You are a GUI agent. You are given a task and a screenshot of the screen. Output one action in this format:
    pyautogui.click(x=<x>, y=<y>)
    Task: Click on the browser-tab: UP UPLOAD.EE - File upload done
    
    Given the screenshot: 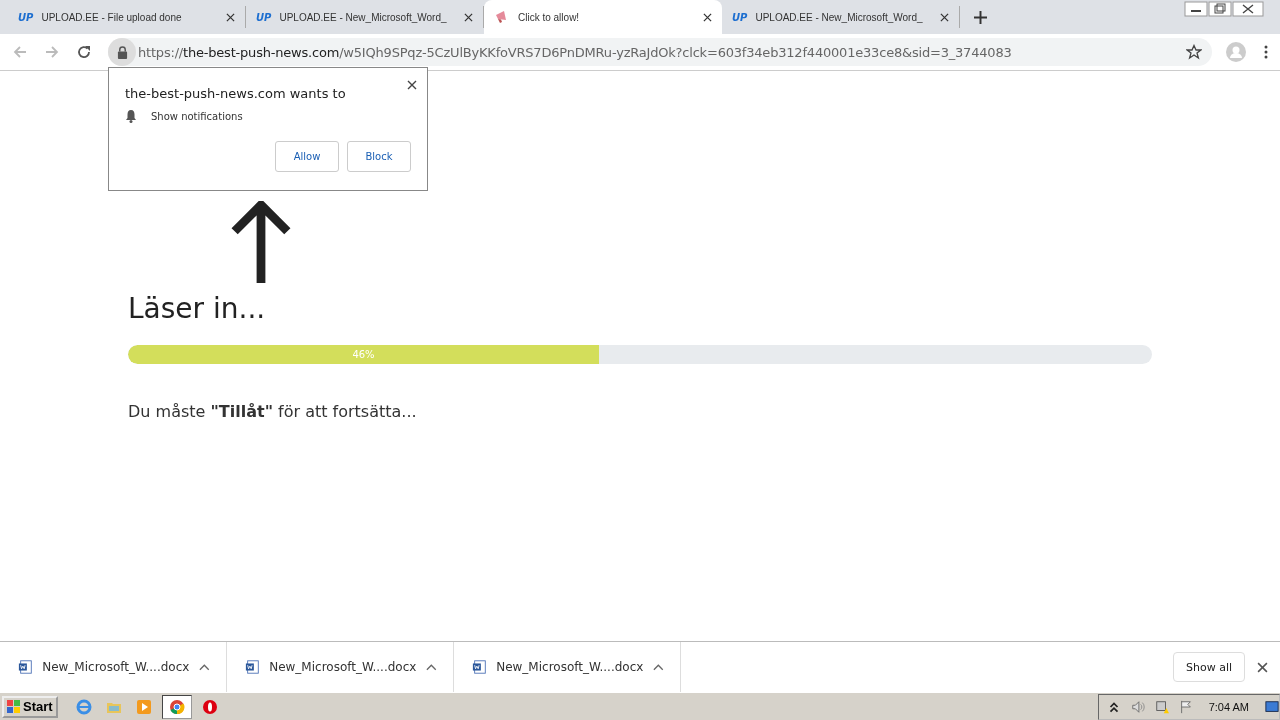 What is the action you would take?
    pyautogui.click(x=127, y=17)
    